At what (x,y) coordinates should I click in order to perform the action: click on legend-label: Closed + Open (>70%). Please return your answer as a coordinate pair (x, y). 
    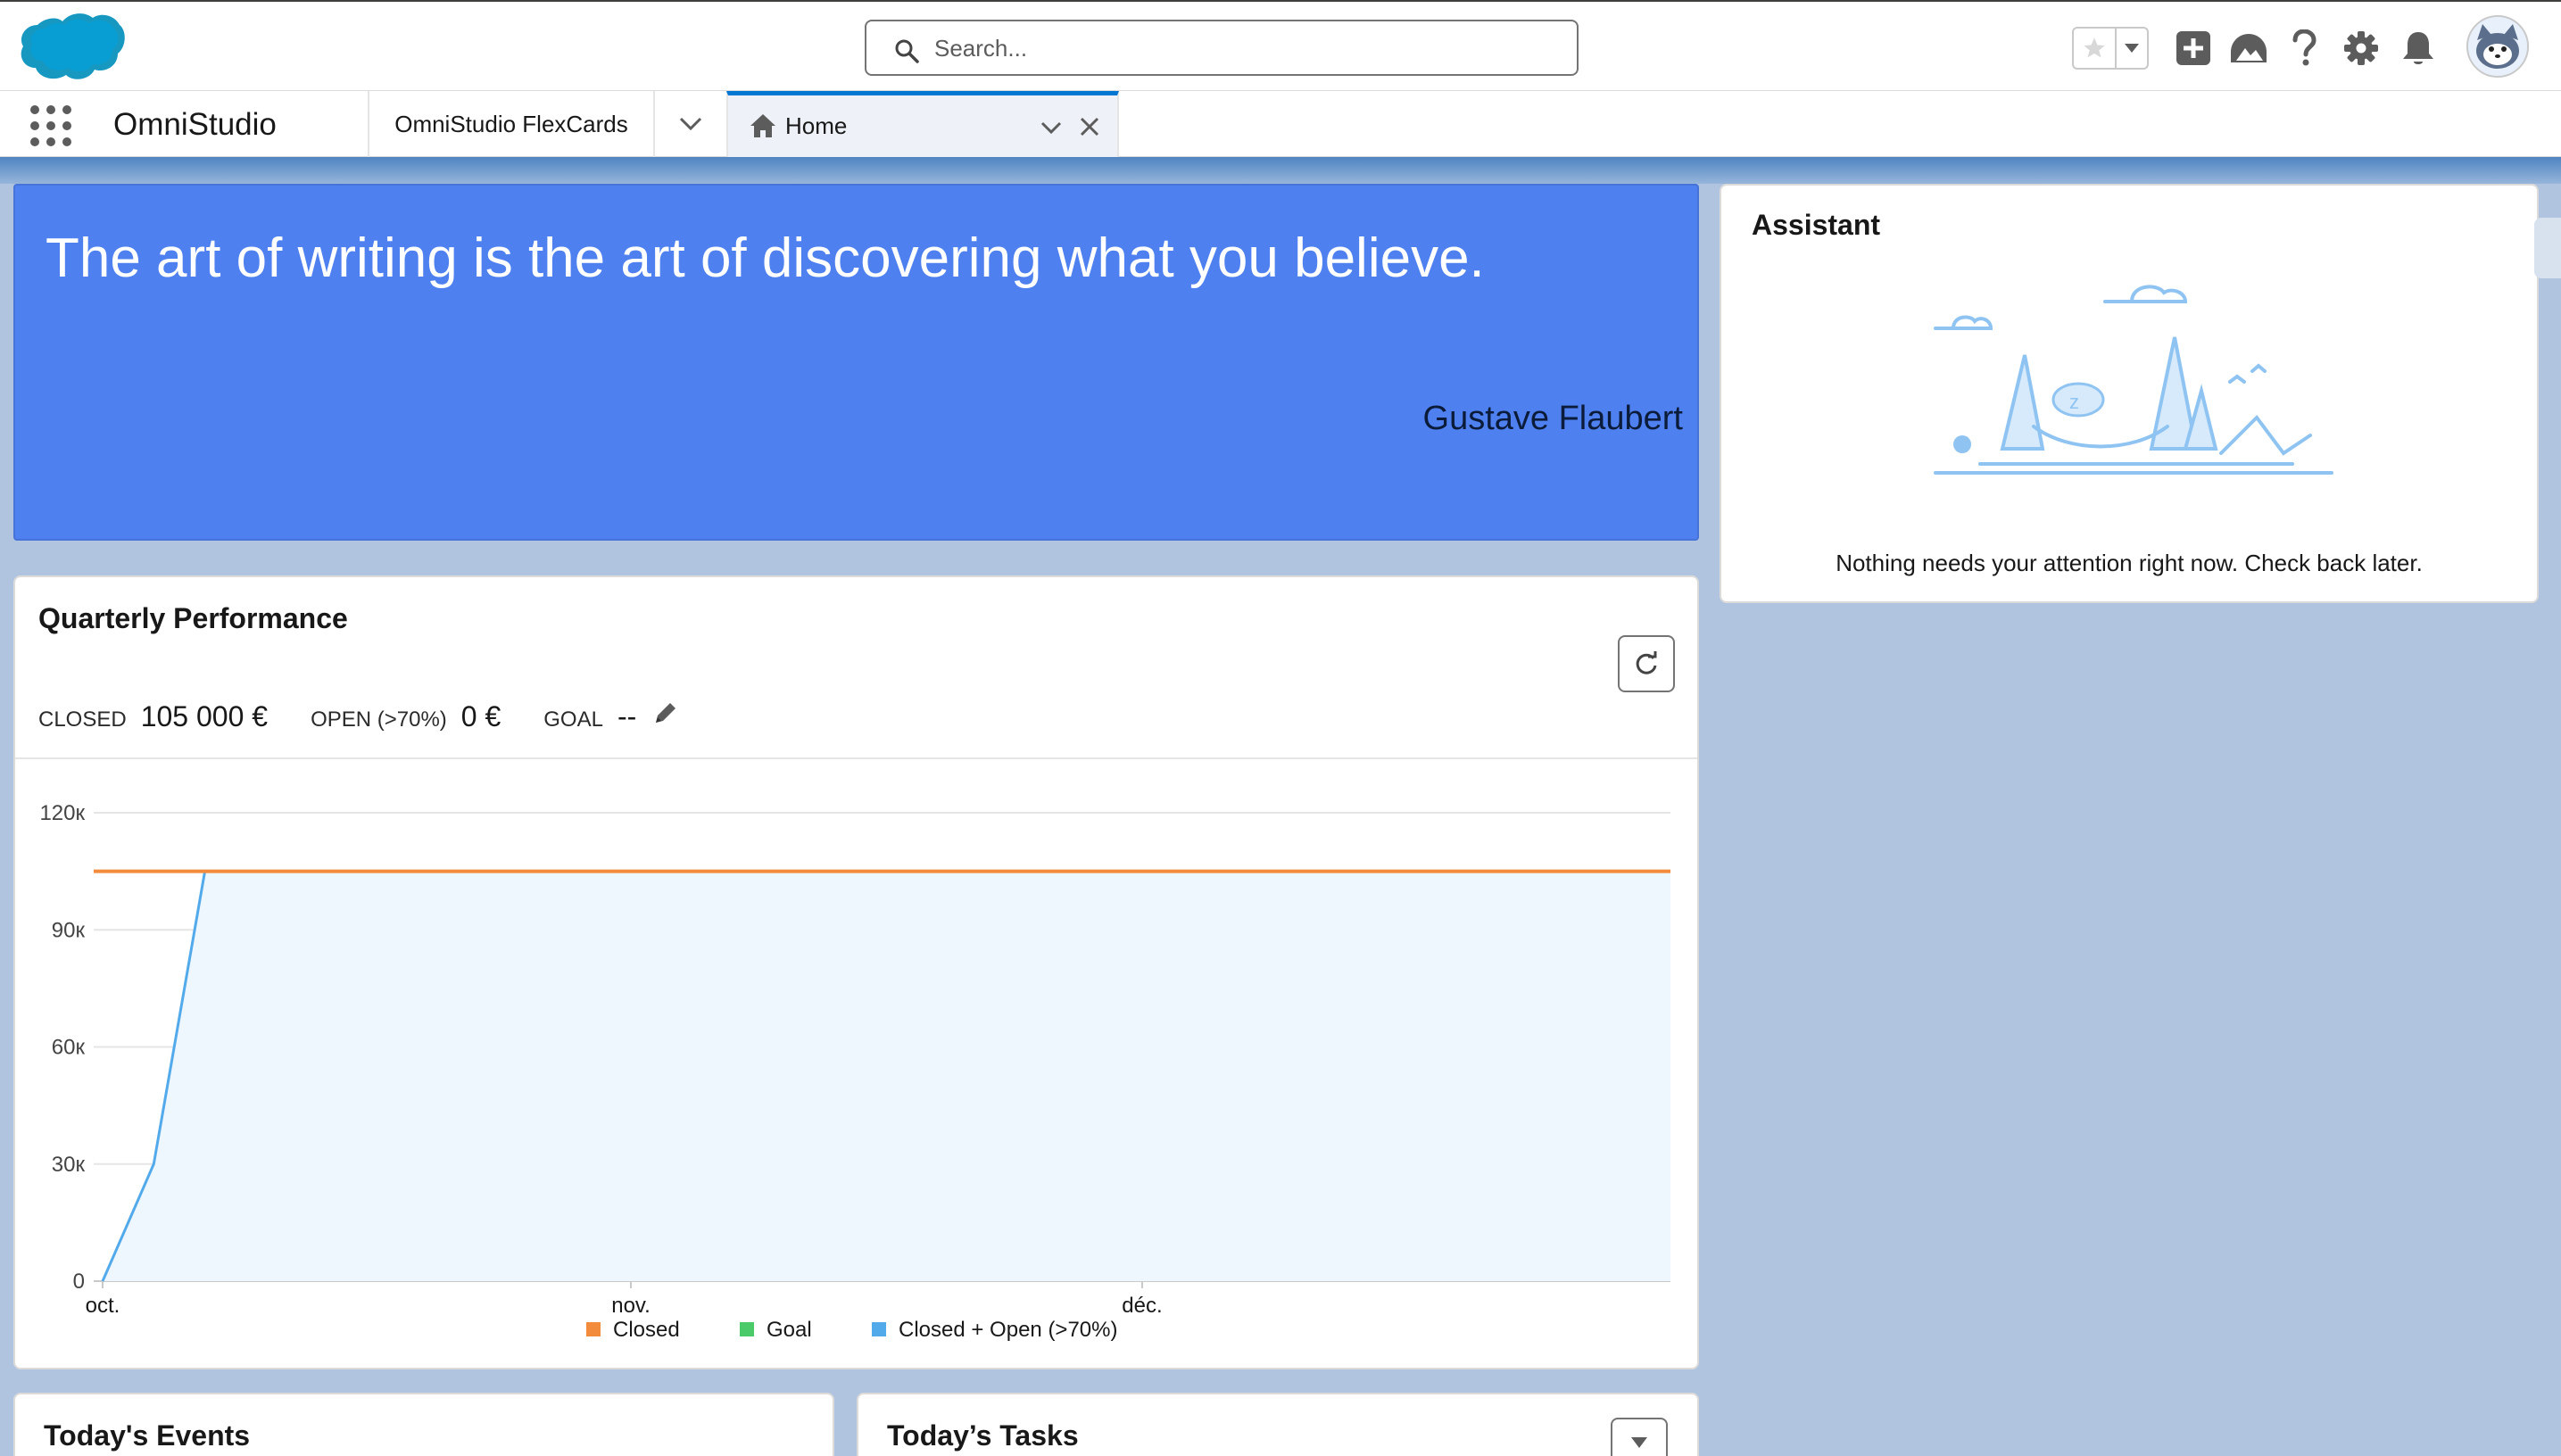
    Looking at the image, I should click on (1008, 1330).